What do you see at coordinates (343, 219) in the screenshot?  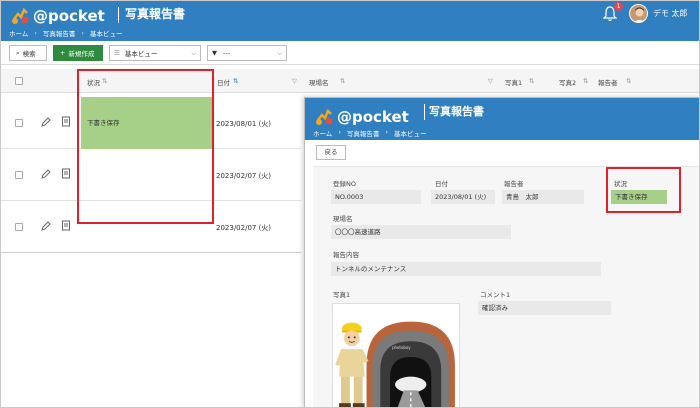 I see `site-label: 現場名` at bounding box center [343, 219].